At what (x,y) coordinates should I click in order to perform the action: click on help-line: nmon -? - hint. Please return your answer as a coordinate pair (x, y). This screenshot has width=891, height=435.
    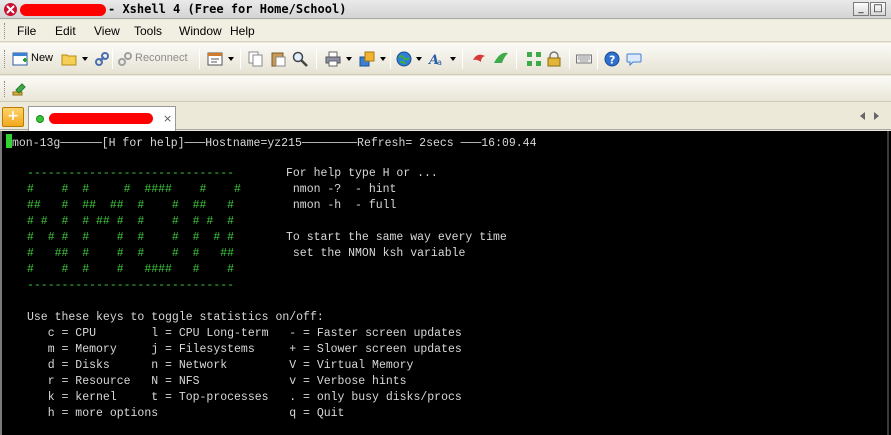
    Looking at the image, I should click on (341, 189).